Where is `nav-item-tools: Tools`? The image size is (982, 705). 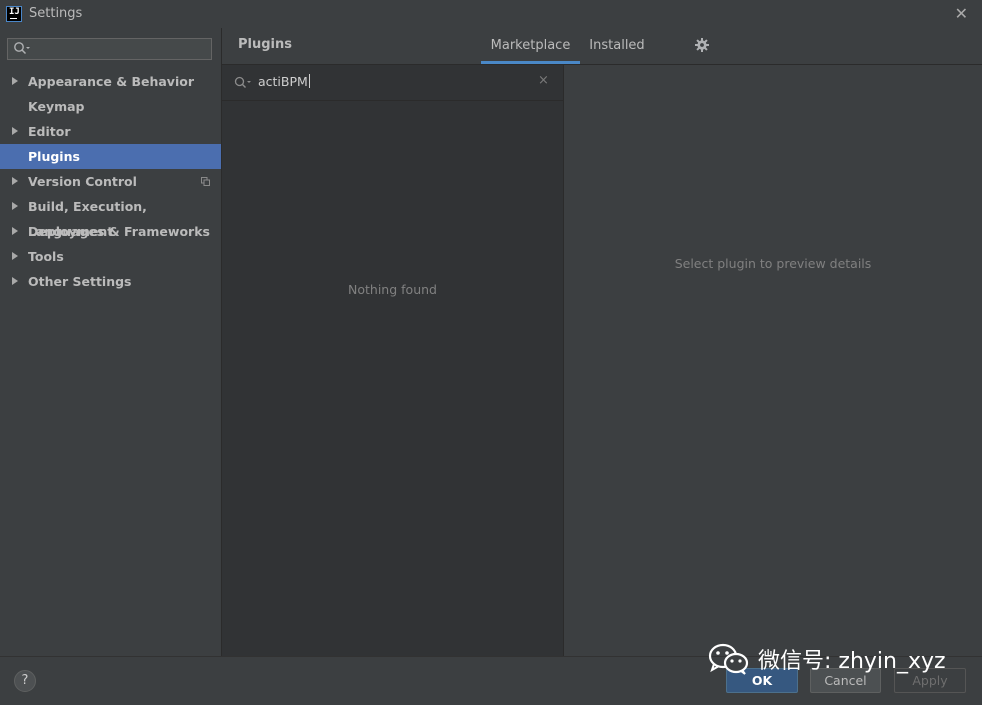 nav-item-tools: Tools is located at coordinates (110, 256).